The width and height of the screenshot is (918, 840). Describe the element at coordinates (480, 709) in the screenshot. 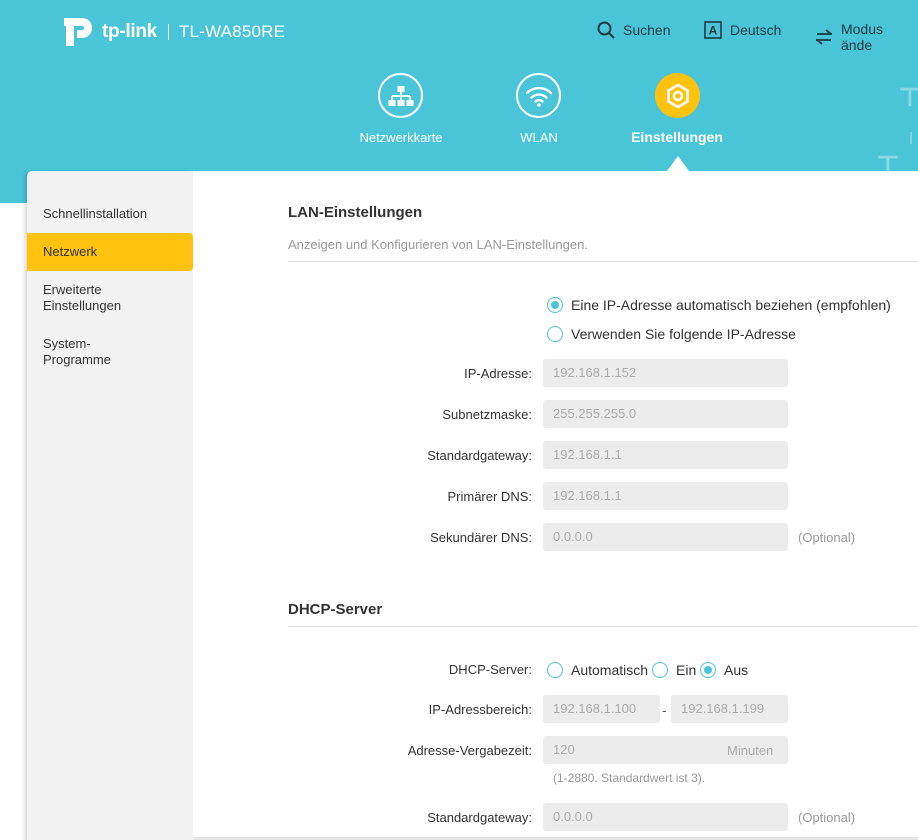

I see `ip-range-label: IP-Adressbereich:` at that location.